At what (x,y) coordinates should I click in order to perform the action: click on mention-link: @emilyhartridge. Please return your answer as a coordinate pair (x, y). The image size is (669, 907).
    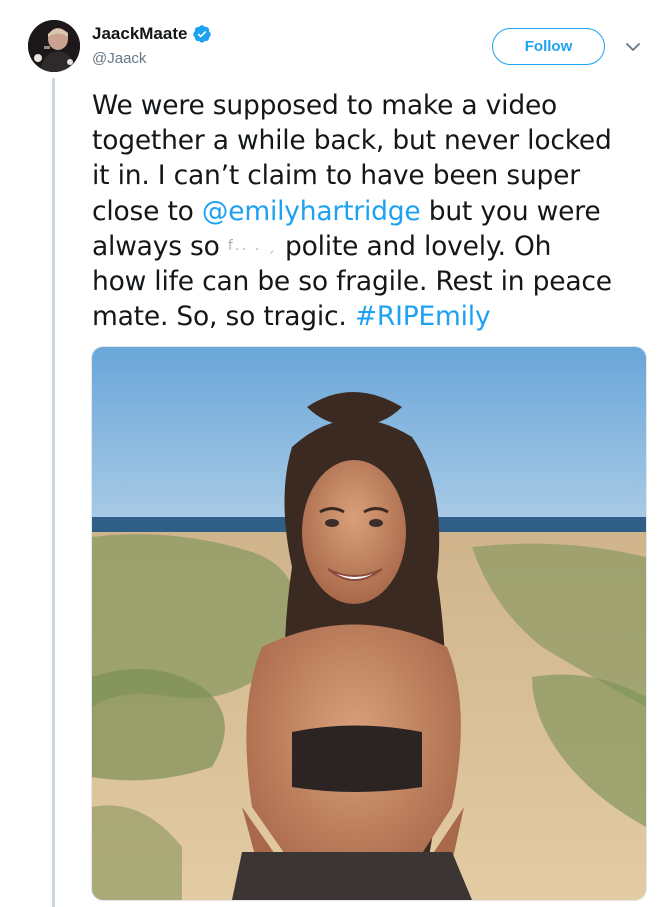
    Looking at the image, I should click on (311, 211).